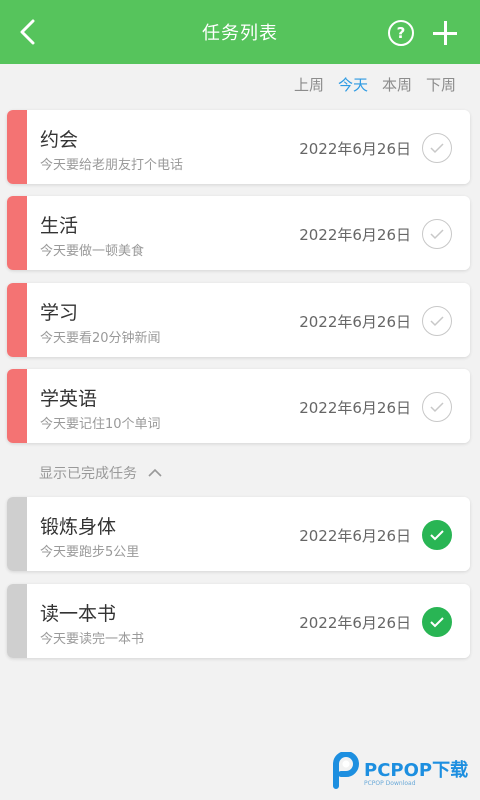 The height and width of the screenshot is (800, 480). I want to click on task-title: 读一本书, so click(78, 614).